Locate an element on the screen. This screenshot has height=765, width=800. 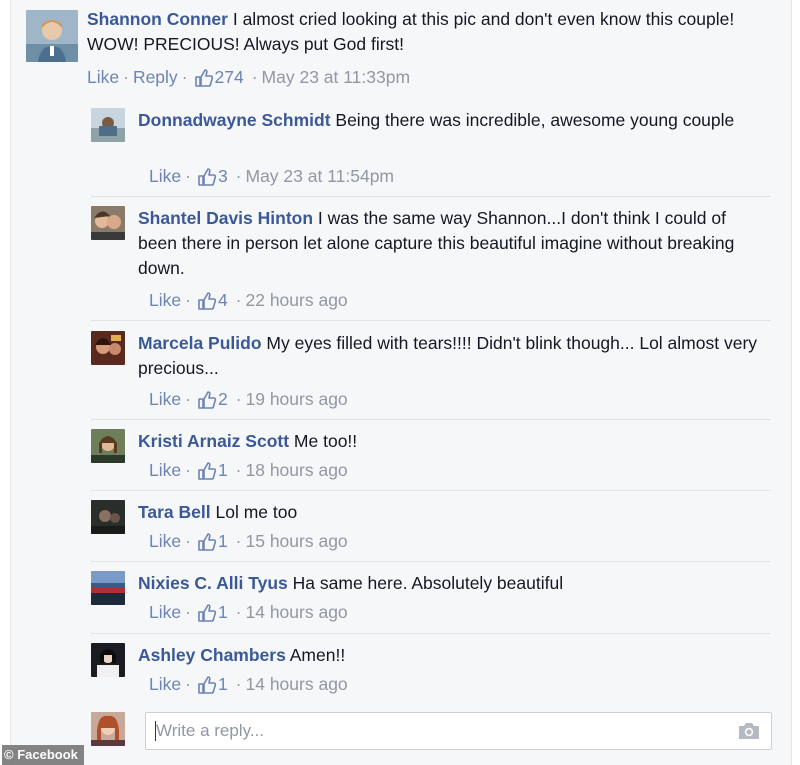
reply-box is located at coordinates (458, 731).